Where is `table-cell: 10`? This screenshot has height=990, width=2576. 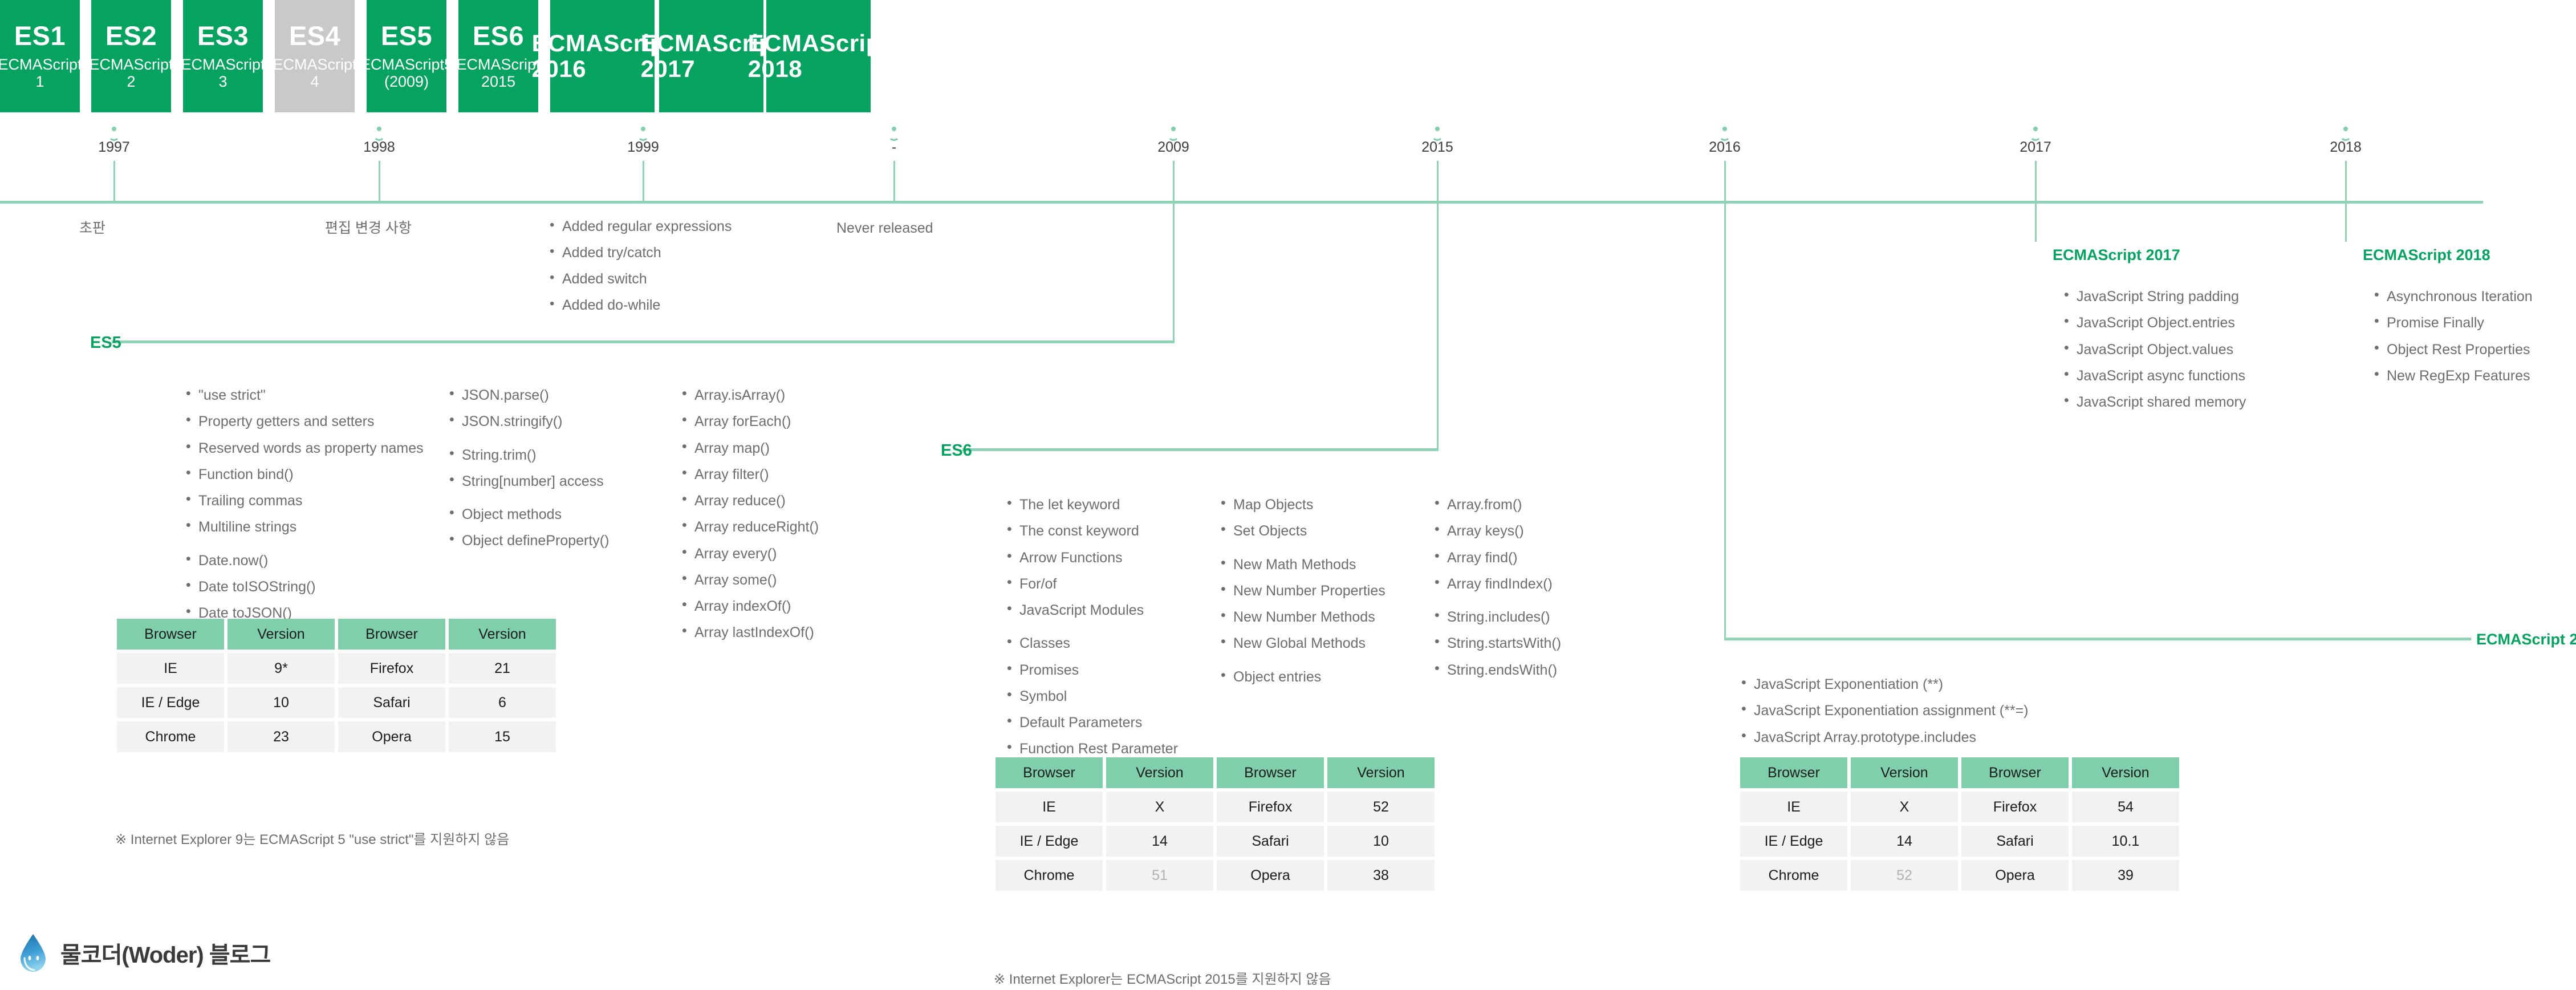
table-cell: 10 is located at coordinates (281, 702).